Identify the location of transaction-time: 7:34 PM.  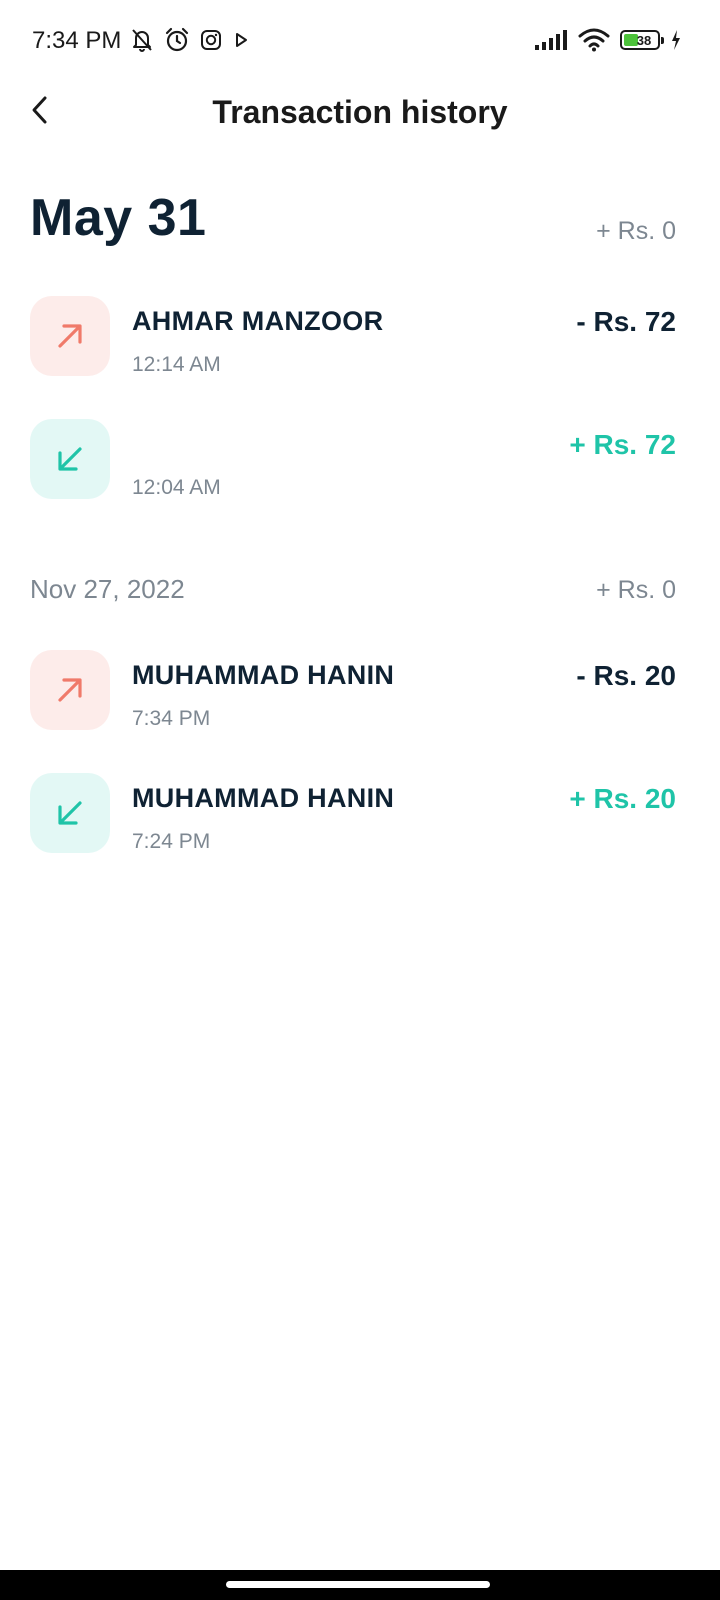
(171, 718).